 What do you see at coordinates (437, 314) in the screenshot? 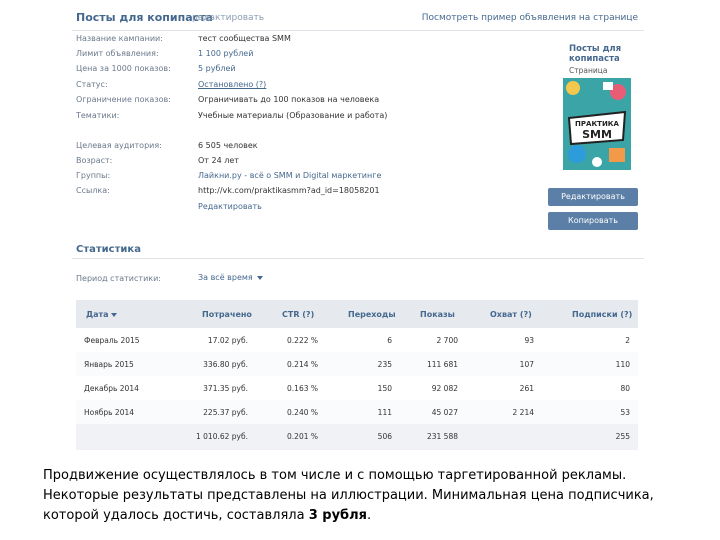
I see `col-impressions: Показы` at bounding box center [437, 314].